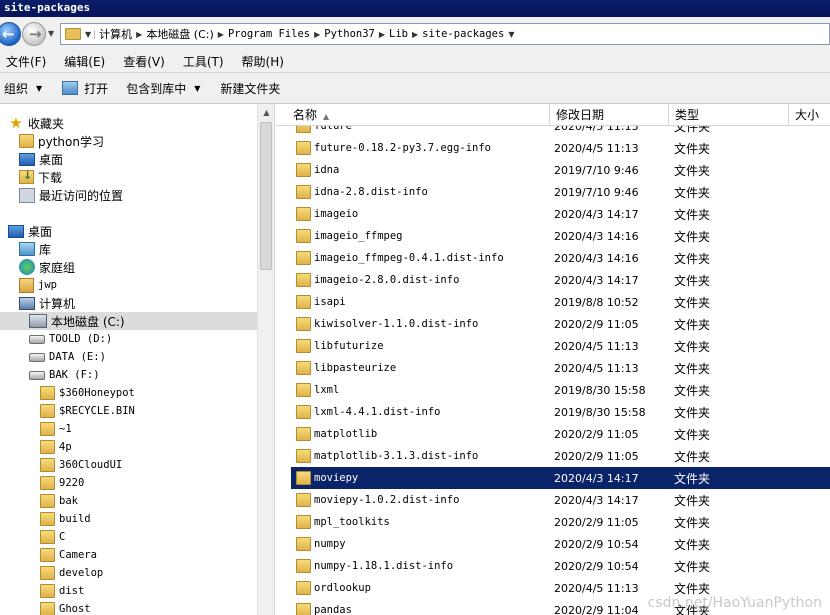 This screenshot has height=615, width=830. What do you see at coordinates (26, 176) in the screenshot?
I see `download-icon` at bounding box center [26, 176].